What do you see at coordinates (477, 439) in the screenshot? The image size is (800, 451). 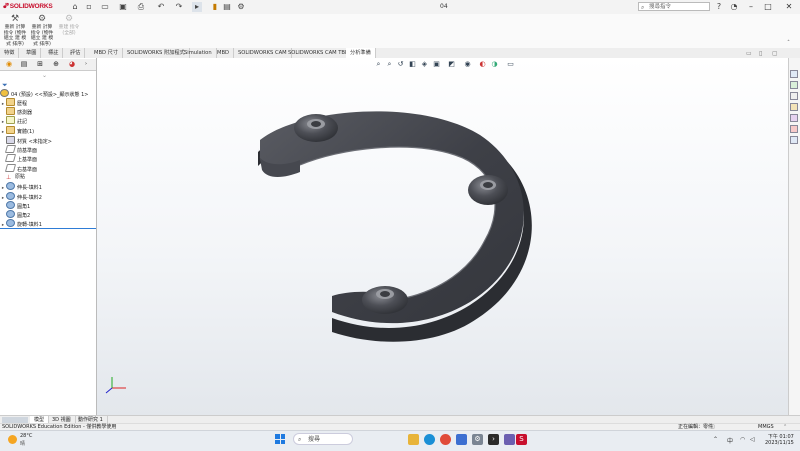 I see `settings-icon: ⚙` at bounding box center [477, 439].